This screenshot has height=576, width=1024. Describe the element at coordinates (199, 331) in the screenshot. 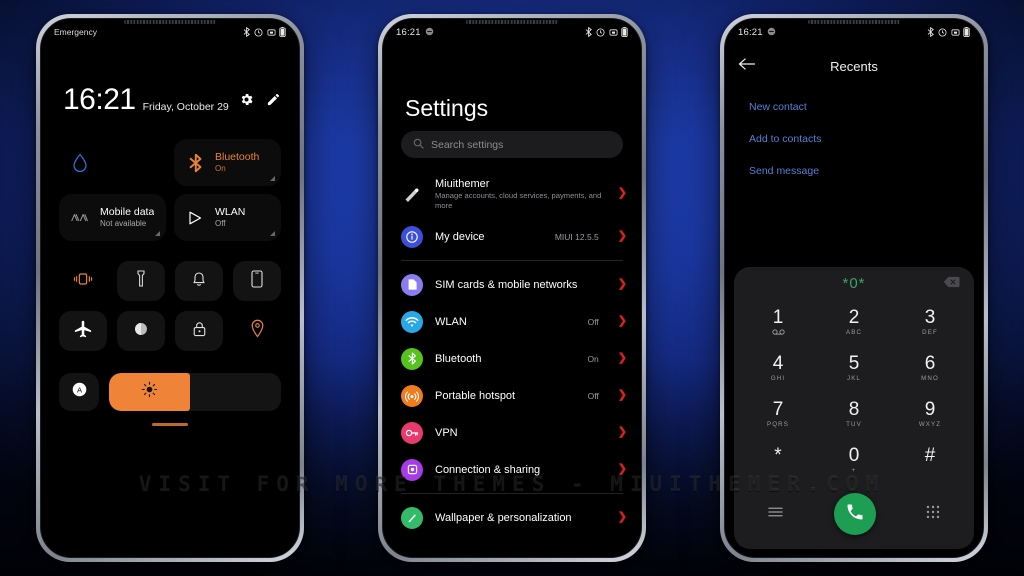

I see `tile-screen-lock` at that location.